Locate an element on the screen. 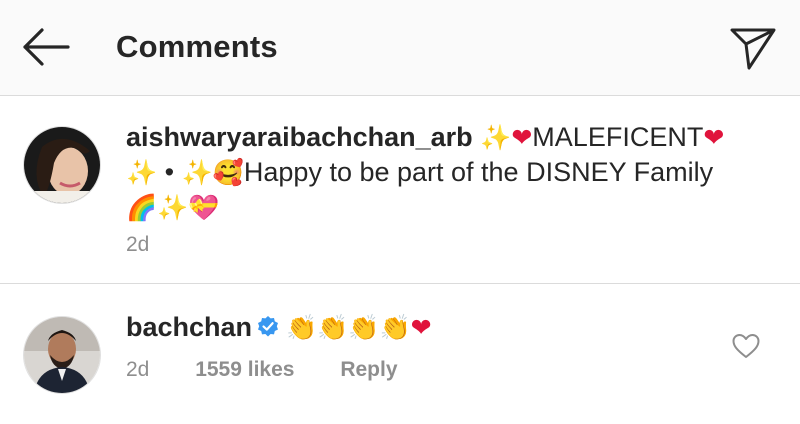 This screenshot has width=800, height=424. page-title: Comments is located at coordinates (197, 46).